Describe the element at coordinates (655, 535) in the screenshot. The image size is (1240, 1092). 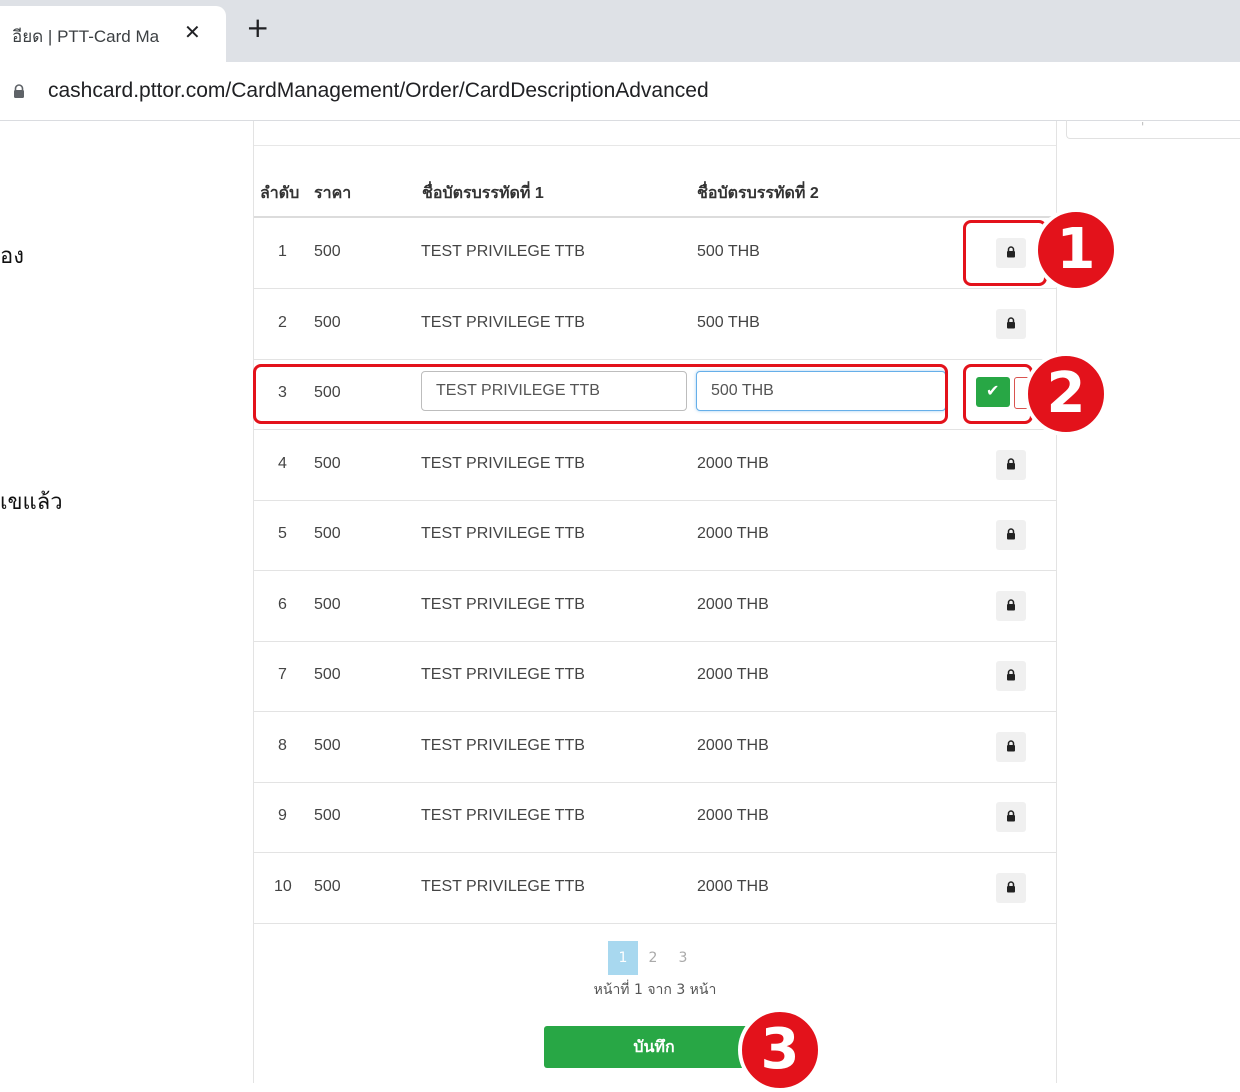
I see `table-row: 5 500 TEST PRIVILEGE TTB 2000 THB` at that location.